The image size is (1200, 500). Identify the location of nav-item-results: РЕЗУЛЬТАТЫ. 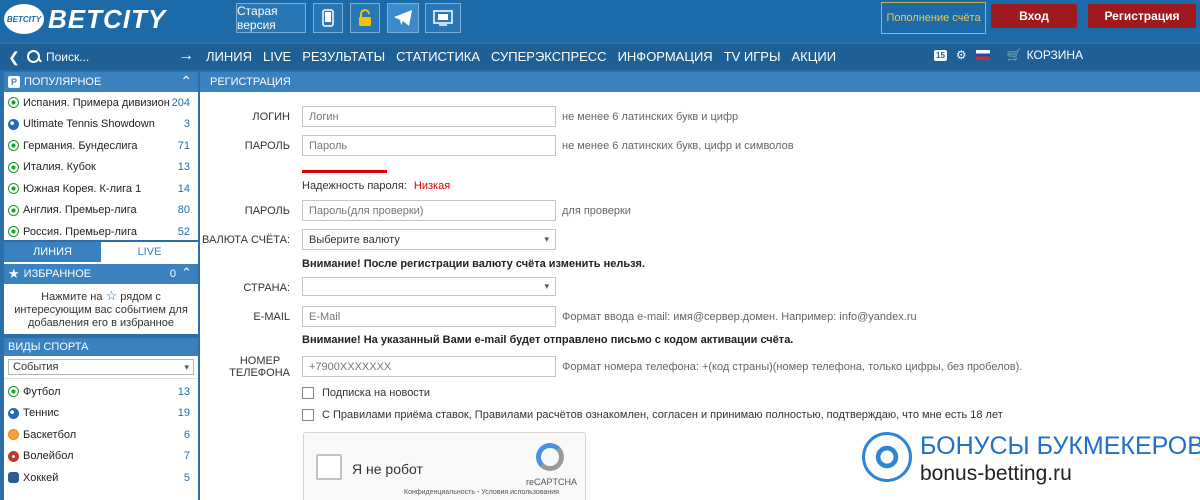
(343, 56).